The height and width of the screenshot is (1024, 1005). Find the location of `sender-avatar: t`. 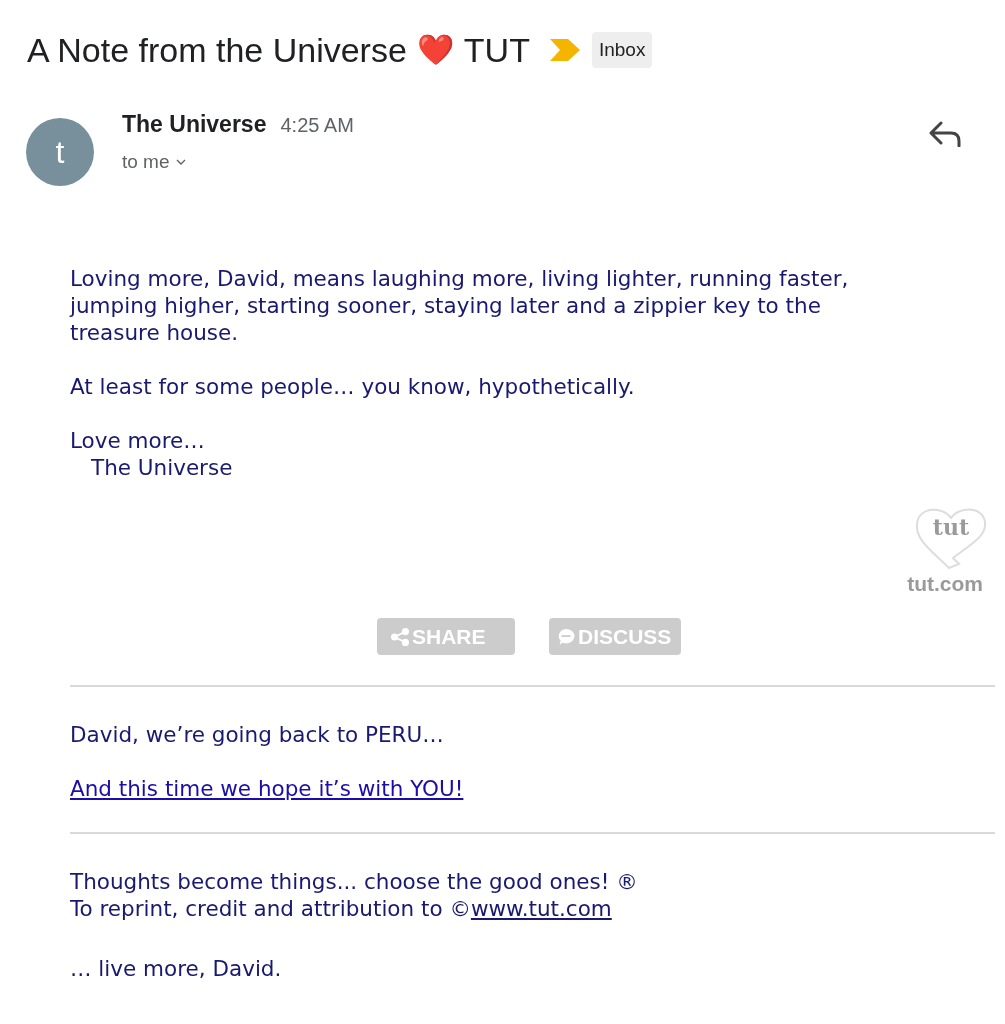

sender-avatar: t is located at coordinates (60, 152).